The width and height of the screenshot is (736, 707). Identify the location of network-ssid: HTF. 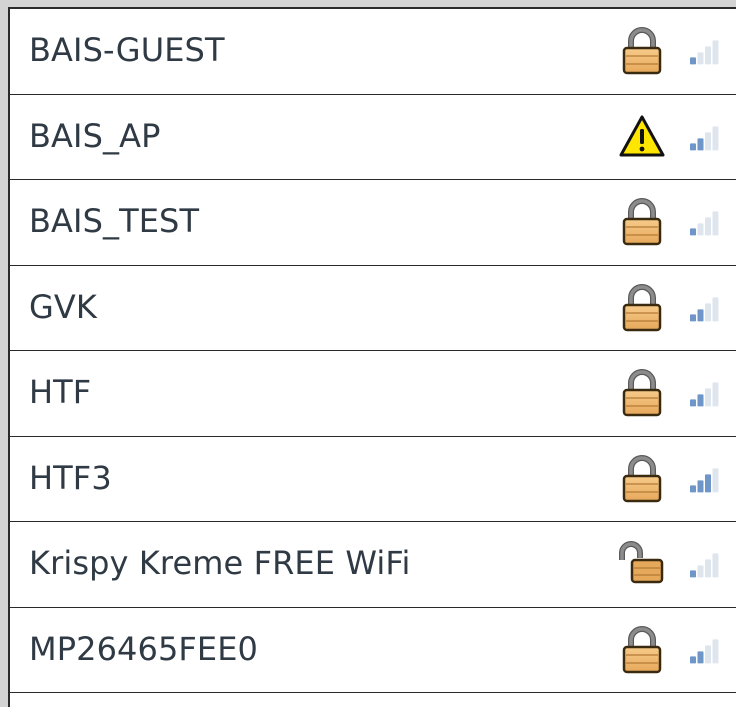
(60, 392).